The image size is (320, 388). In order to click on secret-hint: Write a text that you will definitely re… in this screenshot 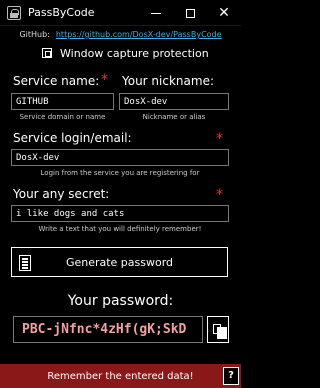, I will do `click(120, 229)`.